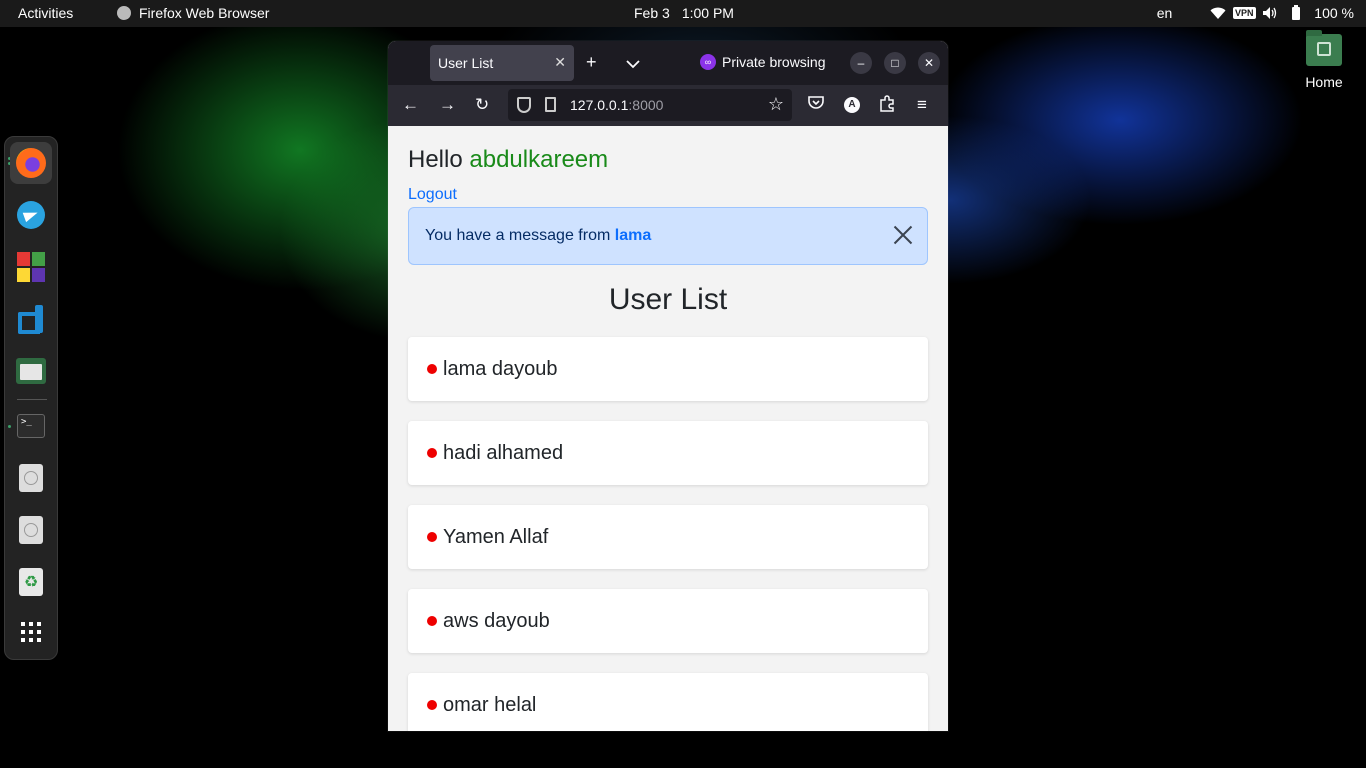 The image size is (1366, 768). I want to click on navigation-toolbar: ← → ↻ 127.0.0.1:8000 ☆ A ≡, so click(668, 105).